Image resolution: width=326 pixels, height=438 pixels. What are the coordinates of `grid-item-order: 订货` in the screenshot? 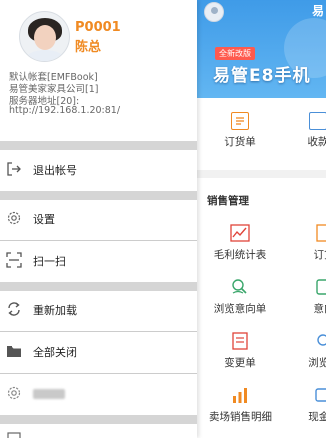 It's located at (309, 243).